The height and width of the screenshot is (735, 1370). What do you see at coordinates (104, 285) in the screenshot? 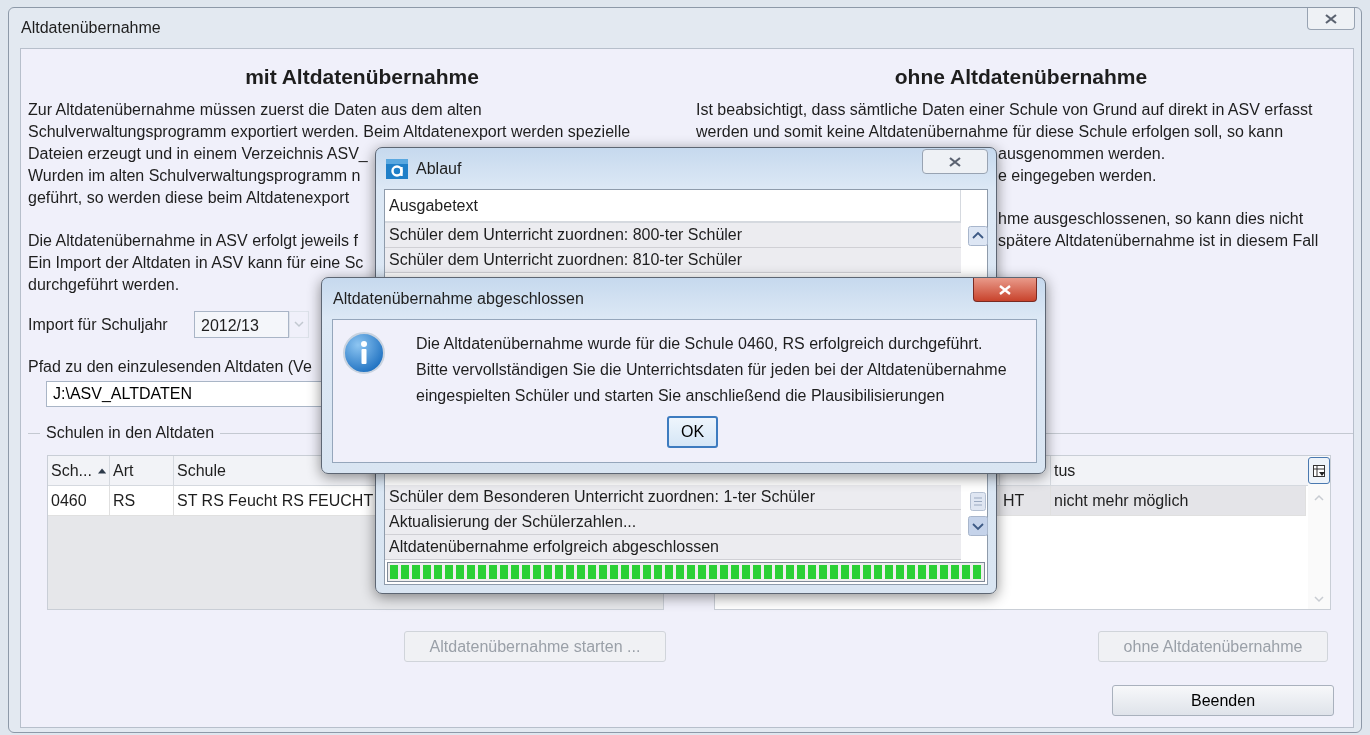
I see `paragraph-line: durchgeführt werden.` at bounding box center [104, 285].